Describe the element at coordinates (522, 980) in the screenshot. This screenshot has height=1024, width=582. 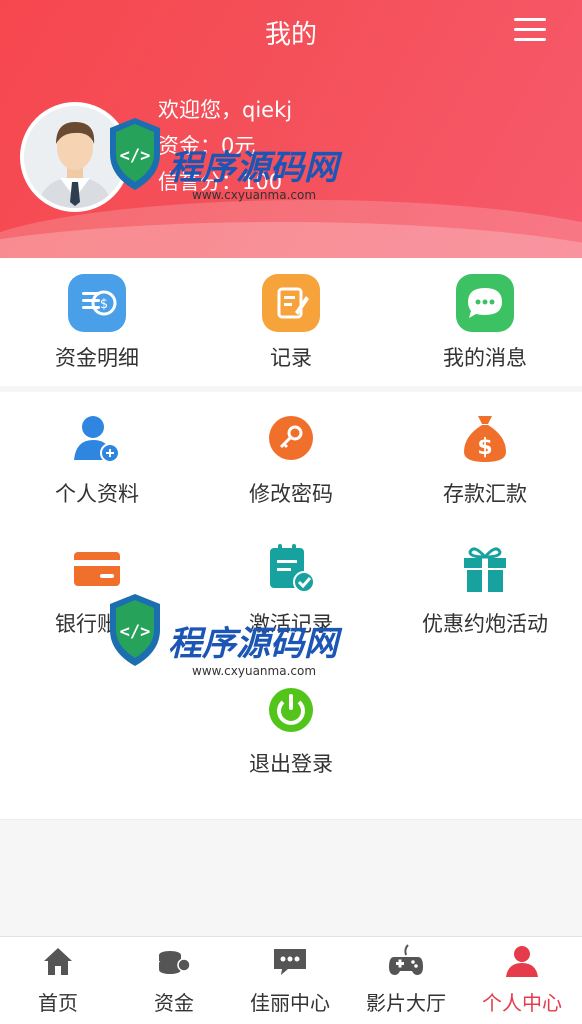
I see `tab-personal-center: 个人中心` at that location.